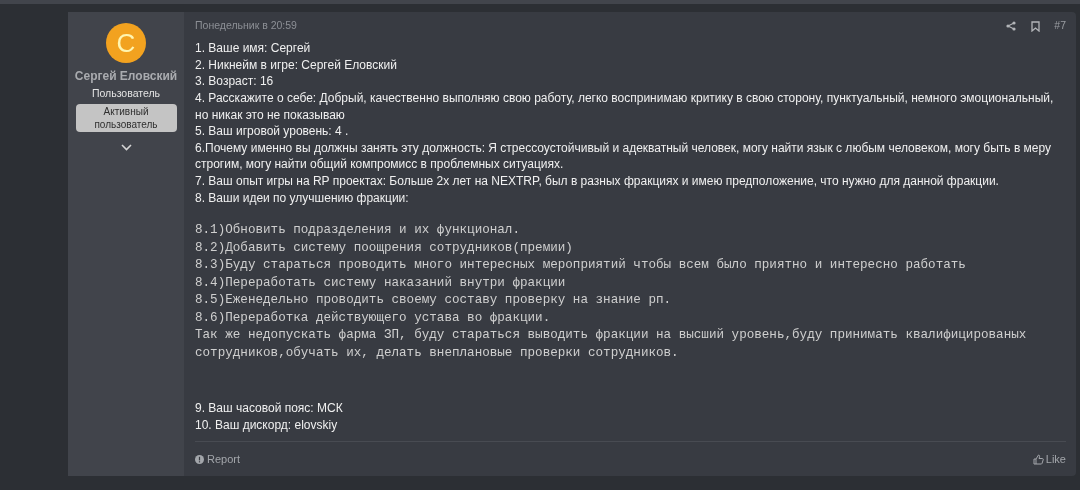  What do you see at coordinates (269, 408) in the screenshot?
I see `answer-line: 9. Ваш часовой пояс: МСК` at bounding box center [269, 408].